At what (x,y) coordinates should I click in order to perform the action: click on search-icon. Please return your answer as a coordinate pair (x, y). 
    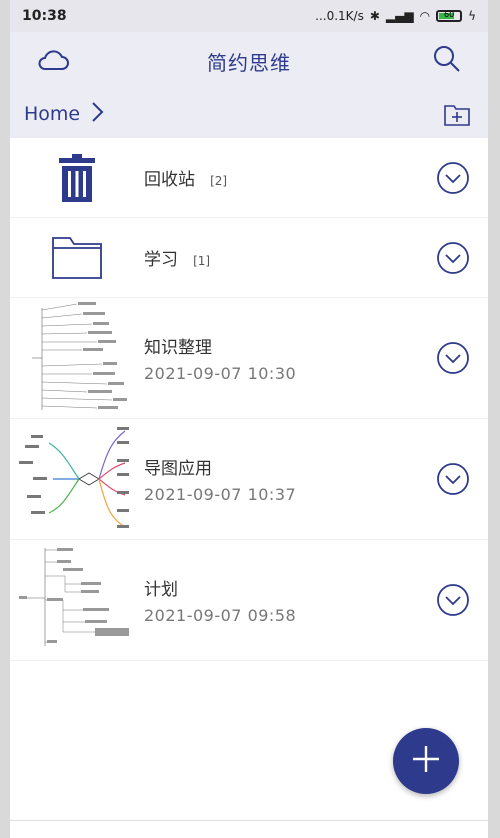
    Looking at the image, I should click on (447, 61).